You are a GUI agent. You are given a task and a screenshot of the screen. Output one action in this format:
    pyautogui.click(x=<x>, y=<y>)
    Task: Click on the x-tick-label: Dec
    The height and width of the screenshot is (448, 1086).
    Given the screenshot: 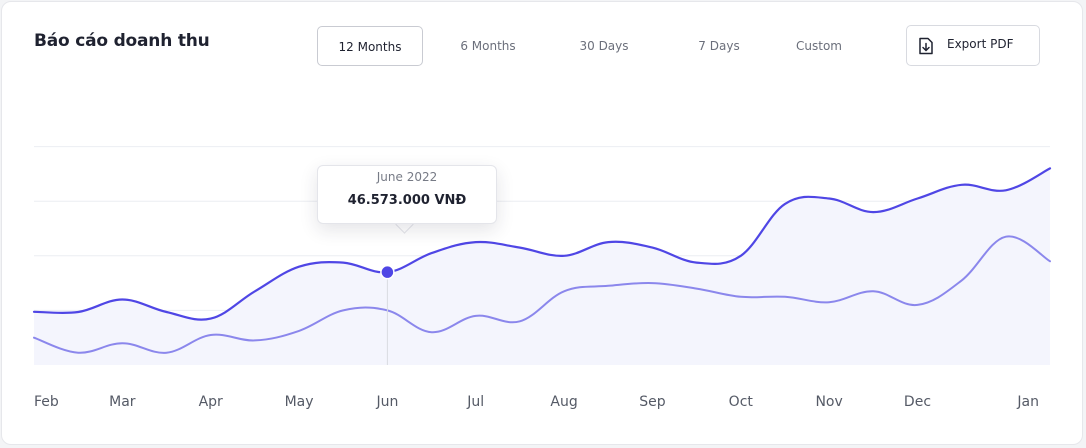 What is the action you would take?
    pyautogui.click(x=917, y=402)
    